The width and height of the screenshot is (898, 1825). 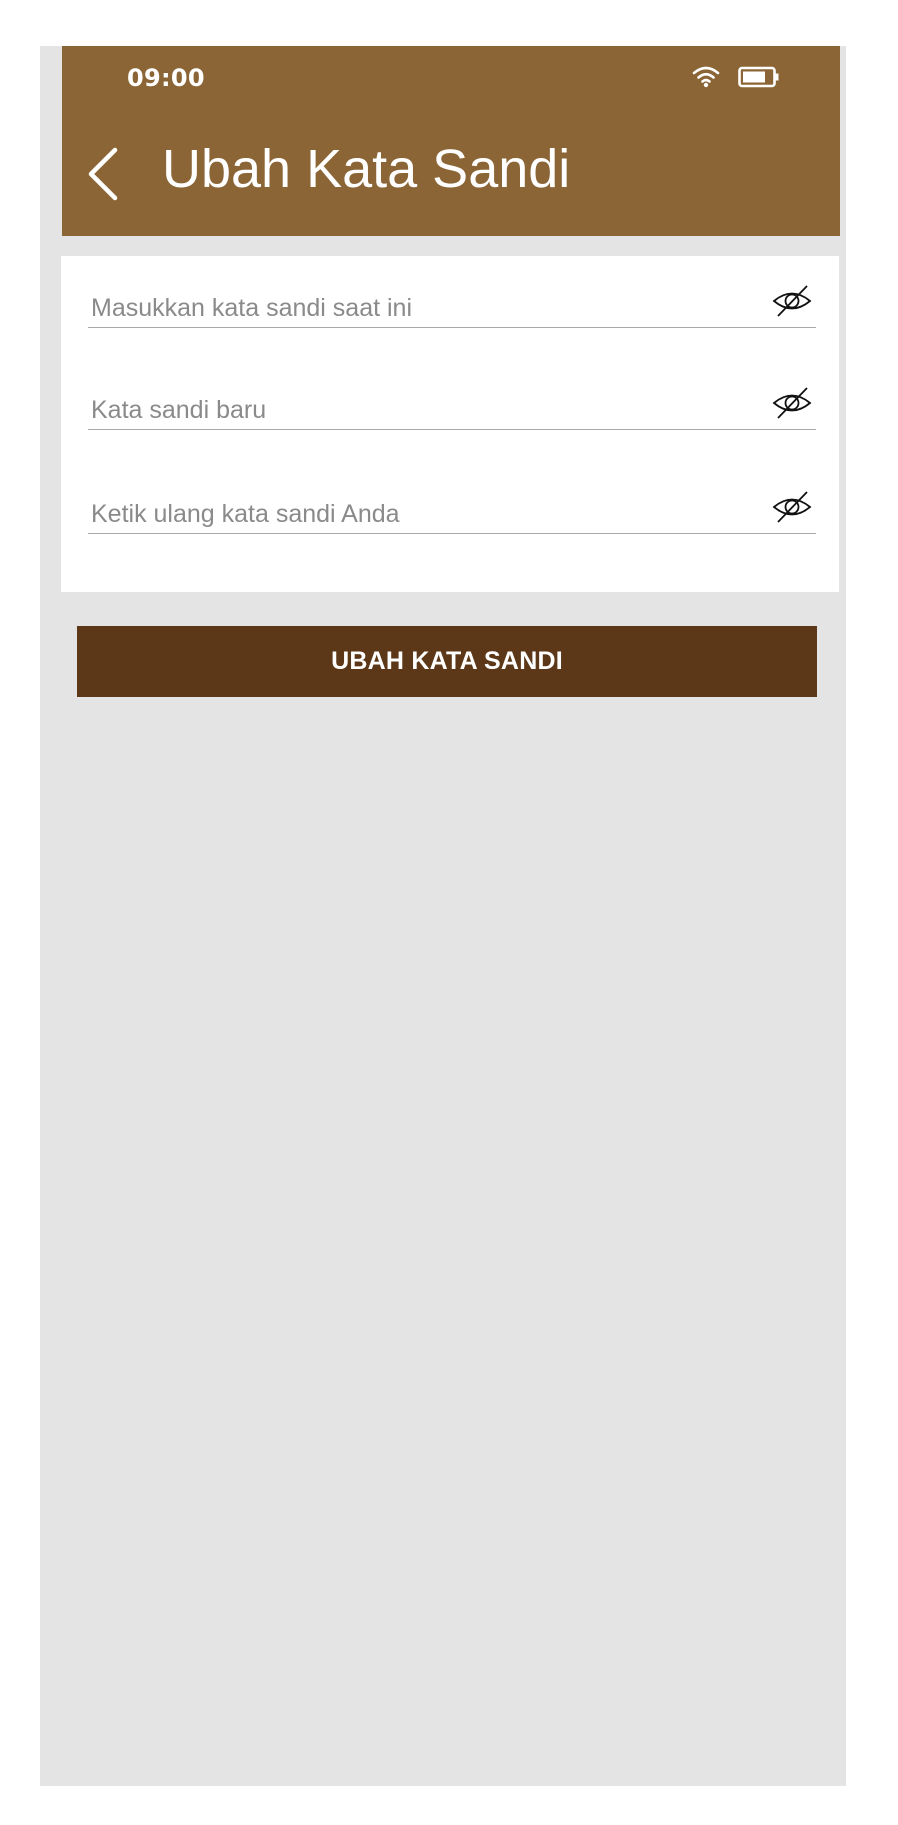 What do you see at coordinates (366, 169) in the screenshot?
I see `page-title: Ubah Kata Sandi` at bounding box center [366, 169].